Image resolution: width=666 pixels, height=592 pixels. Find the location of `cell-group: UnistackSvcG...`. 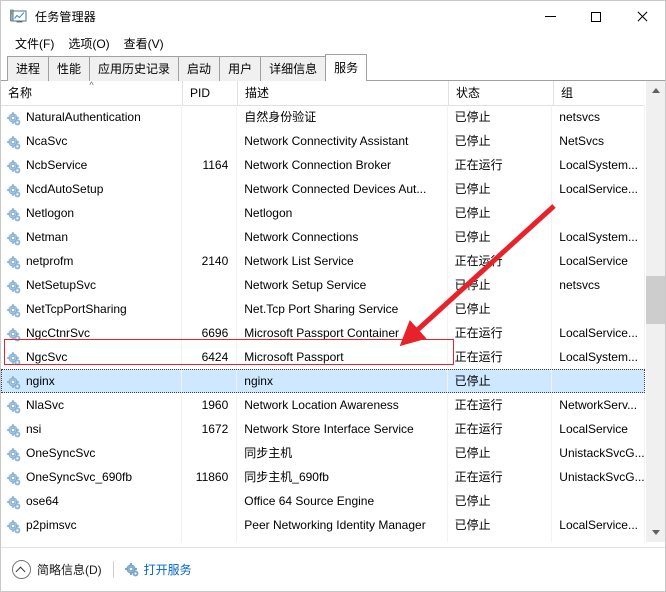

cell-group: UnistackSvcG... is located at coordinates (598, 453).